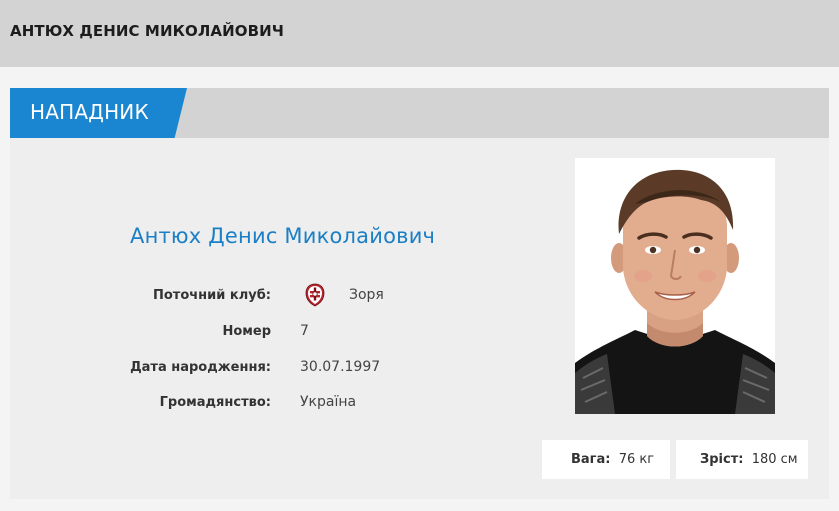 Image resolution: width=839 pixels, height=511 pixels. What do you see at coordinates (211, 295) in the screenshot?
I see `club-label: Поточний клуб:` at bounding box center [211, 295].